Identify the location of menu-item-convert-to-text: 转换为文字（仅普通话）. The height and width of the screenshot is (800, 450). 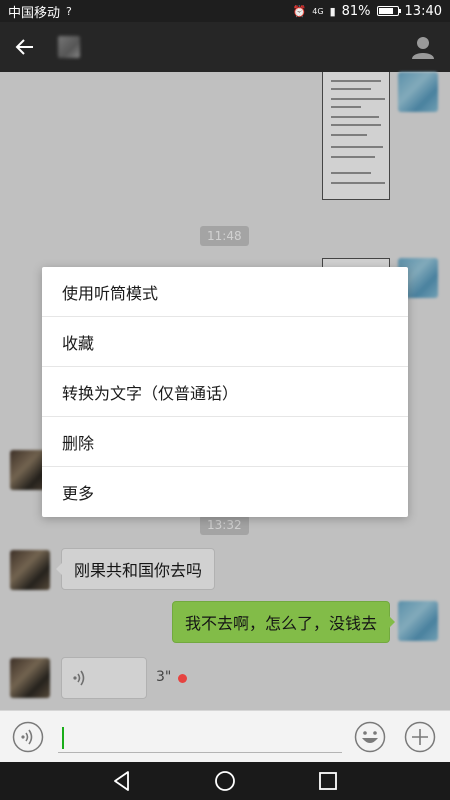
(225, 392).